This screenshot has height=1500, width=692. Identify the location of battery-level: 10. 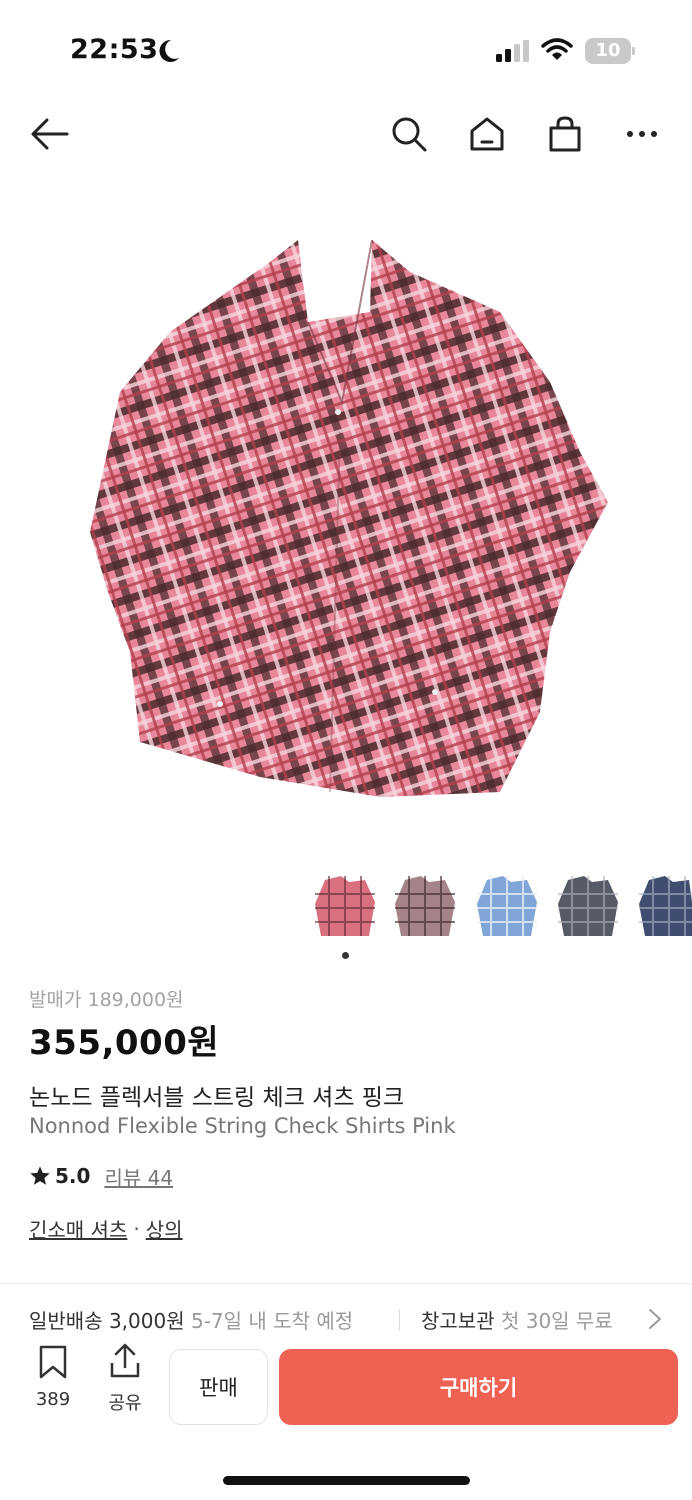
(608, 50).